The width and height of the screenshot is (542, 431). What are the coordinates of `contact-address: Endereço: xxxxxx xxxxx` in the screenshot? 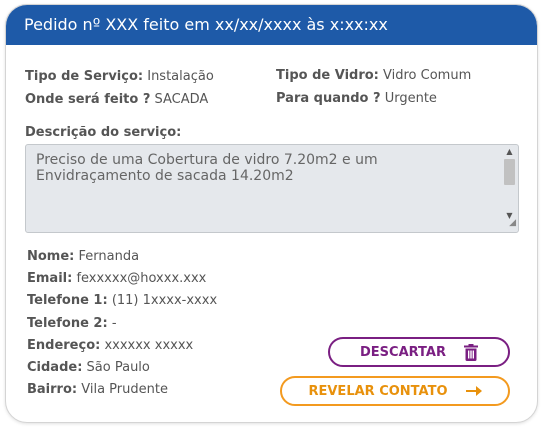 It's located at (110, 345).